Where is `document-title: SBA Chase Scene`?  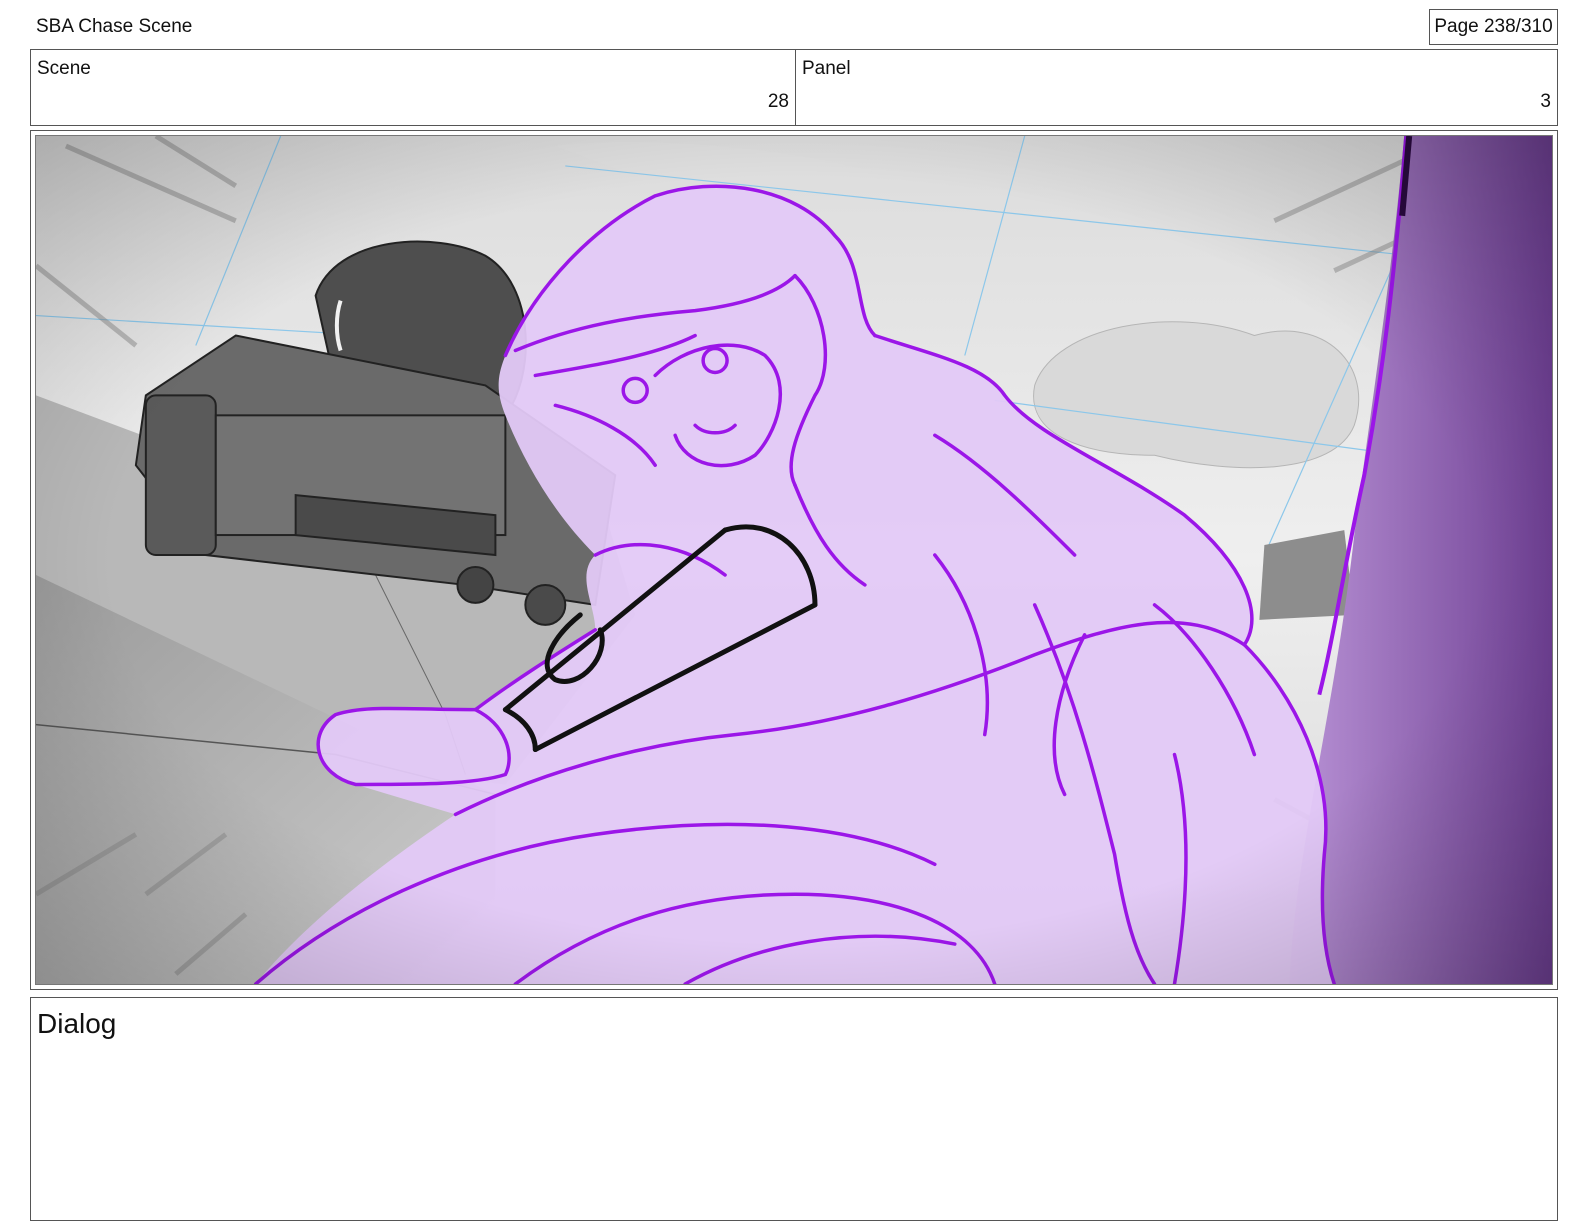 document-title: SBA Chase Scene is located at coordinates (114, 26).